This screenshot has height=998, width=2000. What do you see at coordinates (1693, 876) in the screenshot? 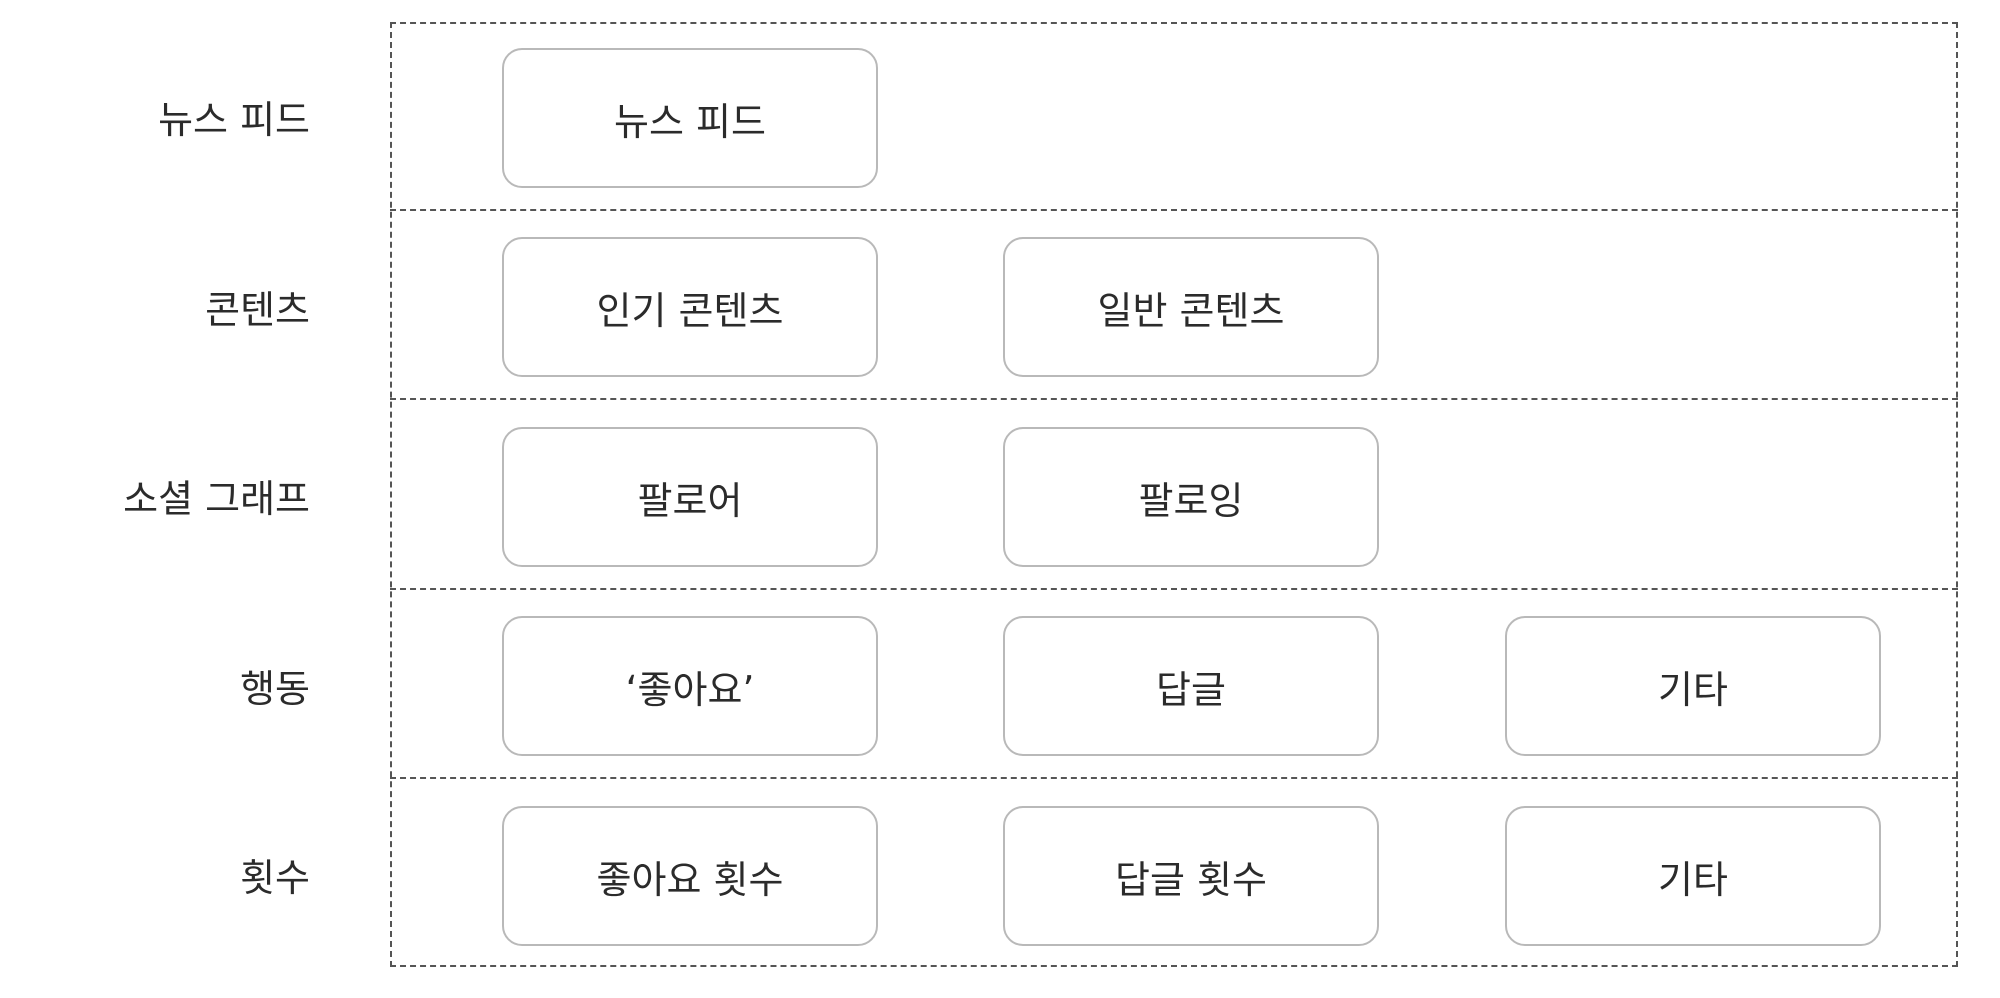
I see `node-count-other: 기타` at bounding box center [1693, 876].